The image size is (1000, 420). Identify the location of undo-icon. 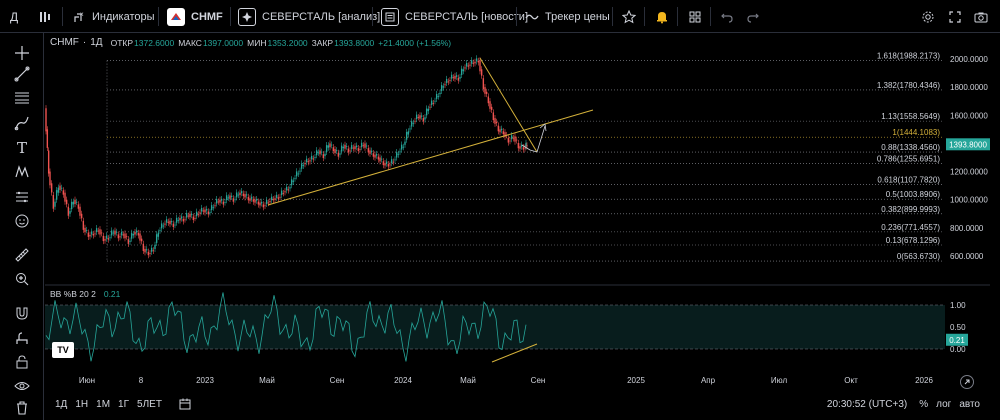
(727, 16).